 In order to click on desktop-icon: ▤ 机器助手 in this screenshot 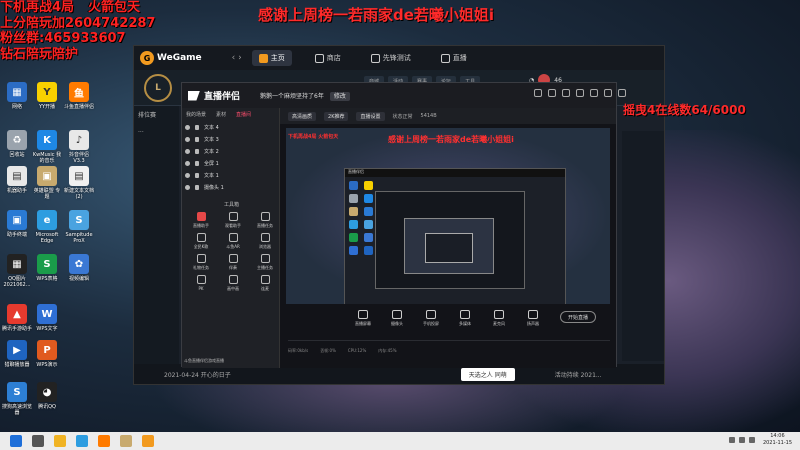, I will do `click(17, 180)`.